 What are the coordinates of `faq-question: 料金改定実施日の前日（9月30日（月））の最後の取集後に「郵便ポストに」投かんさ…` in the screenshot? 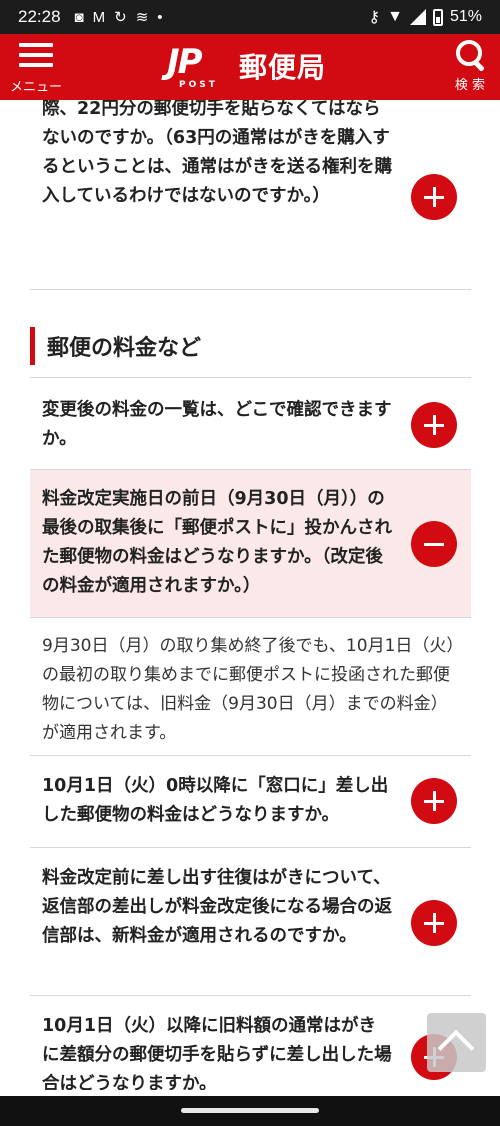 It's located at (217, 542).